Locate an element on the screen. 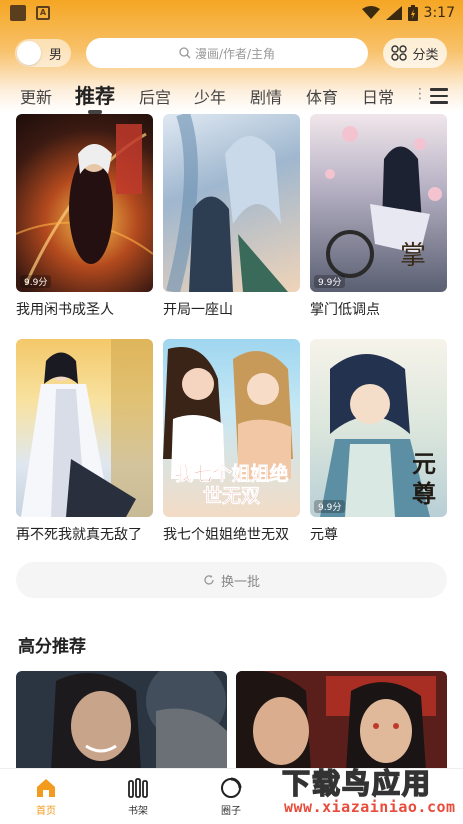  comic-cover: 掌 9.9分 is located at coordinates (378, 203).